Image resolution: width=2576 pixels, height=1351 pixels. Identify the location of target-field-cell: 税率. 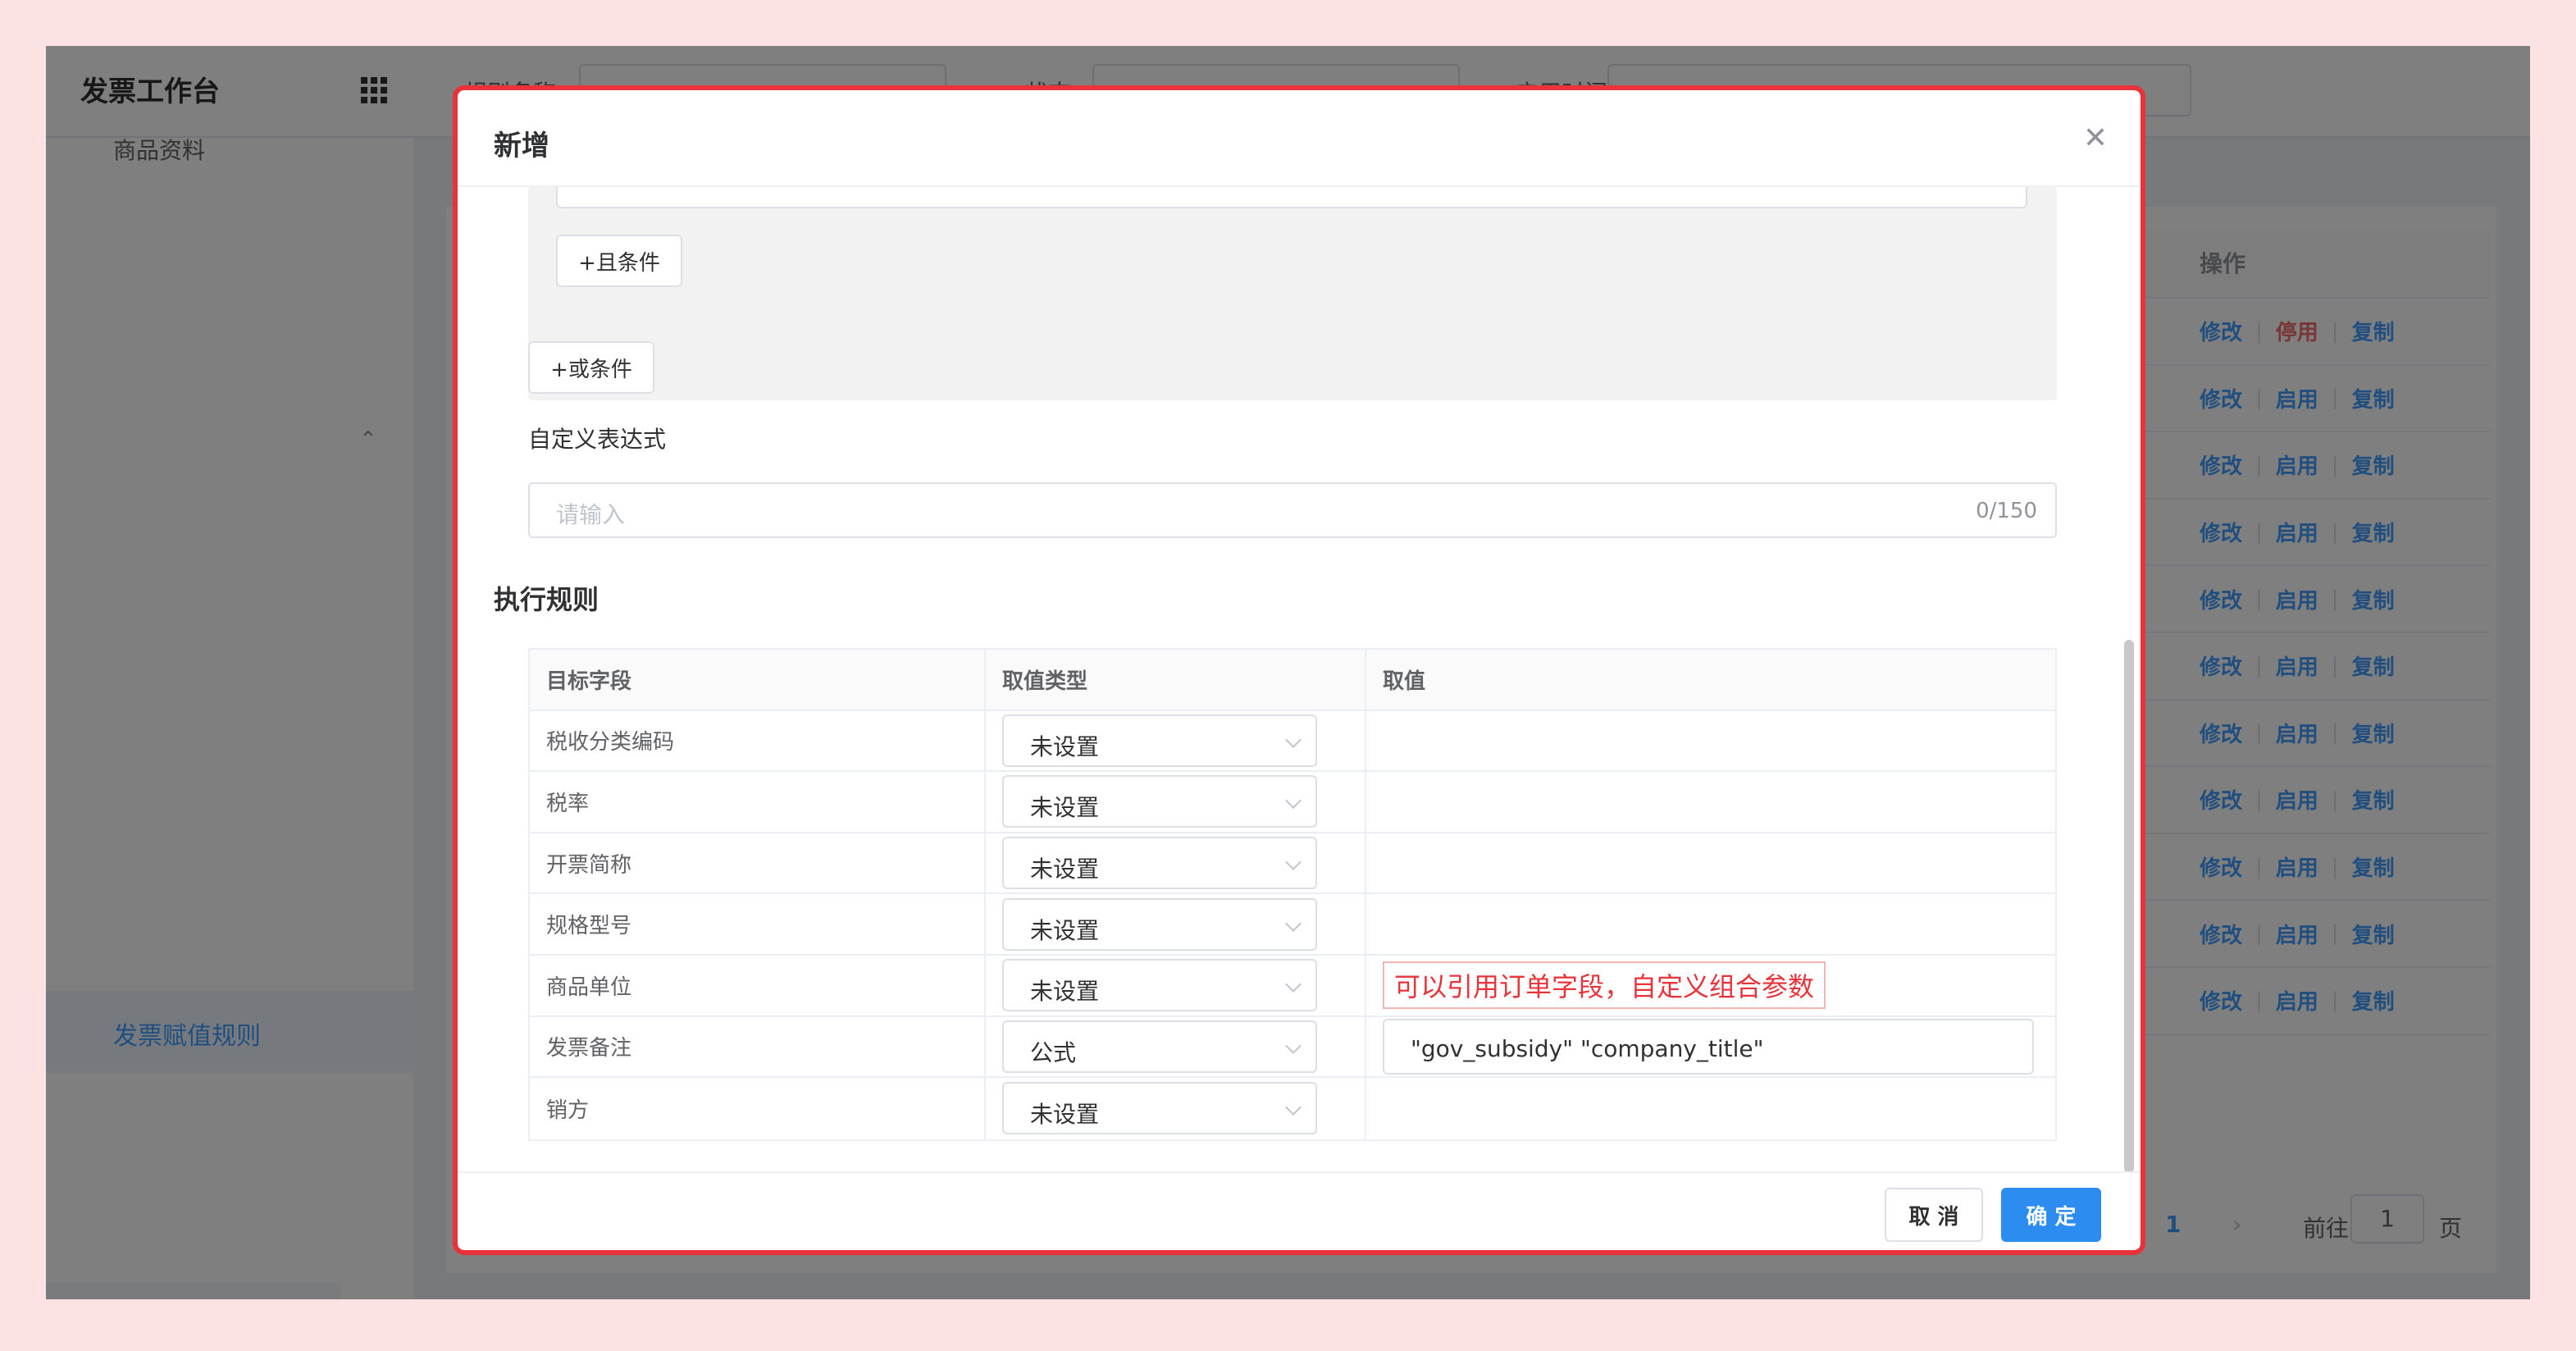
(758, 802).